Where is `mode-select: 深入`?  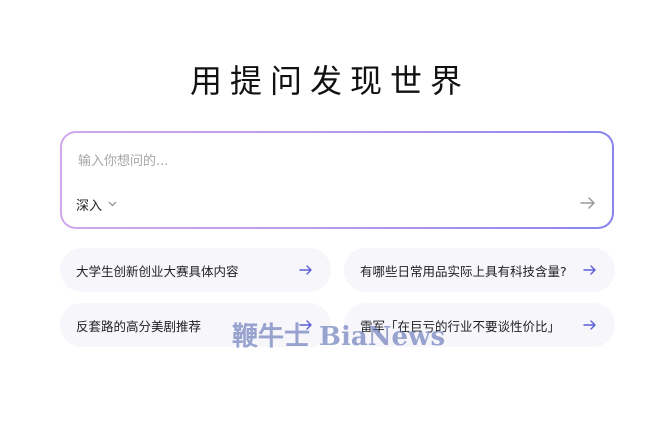
mode-select: 深入 is located at coordinates (96, 204).